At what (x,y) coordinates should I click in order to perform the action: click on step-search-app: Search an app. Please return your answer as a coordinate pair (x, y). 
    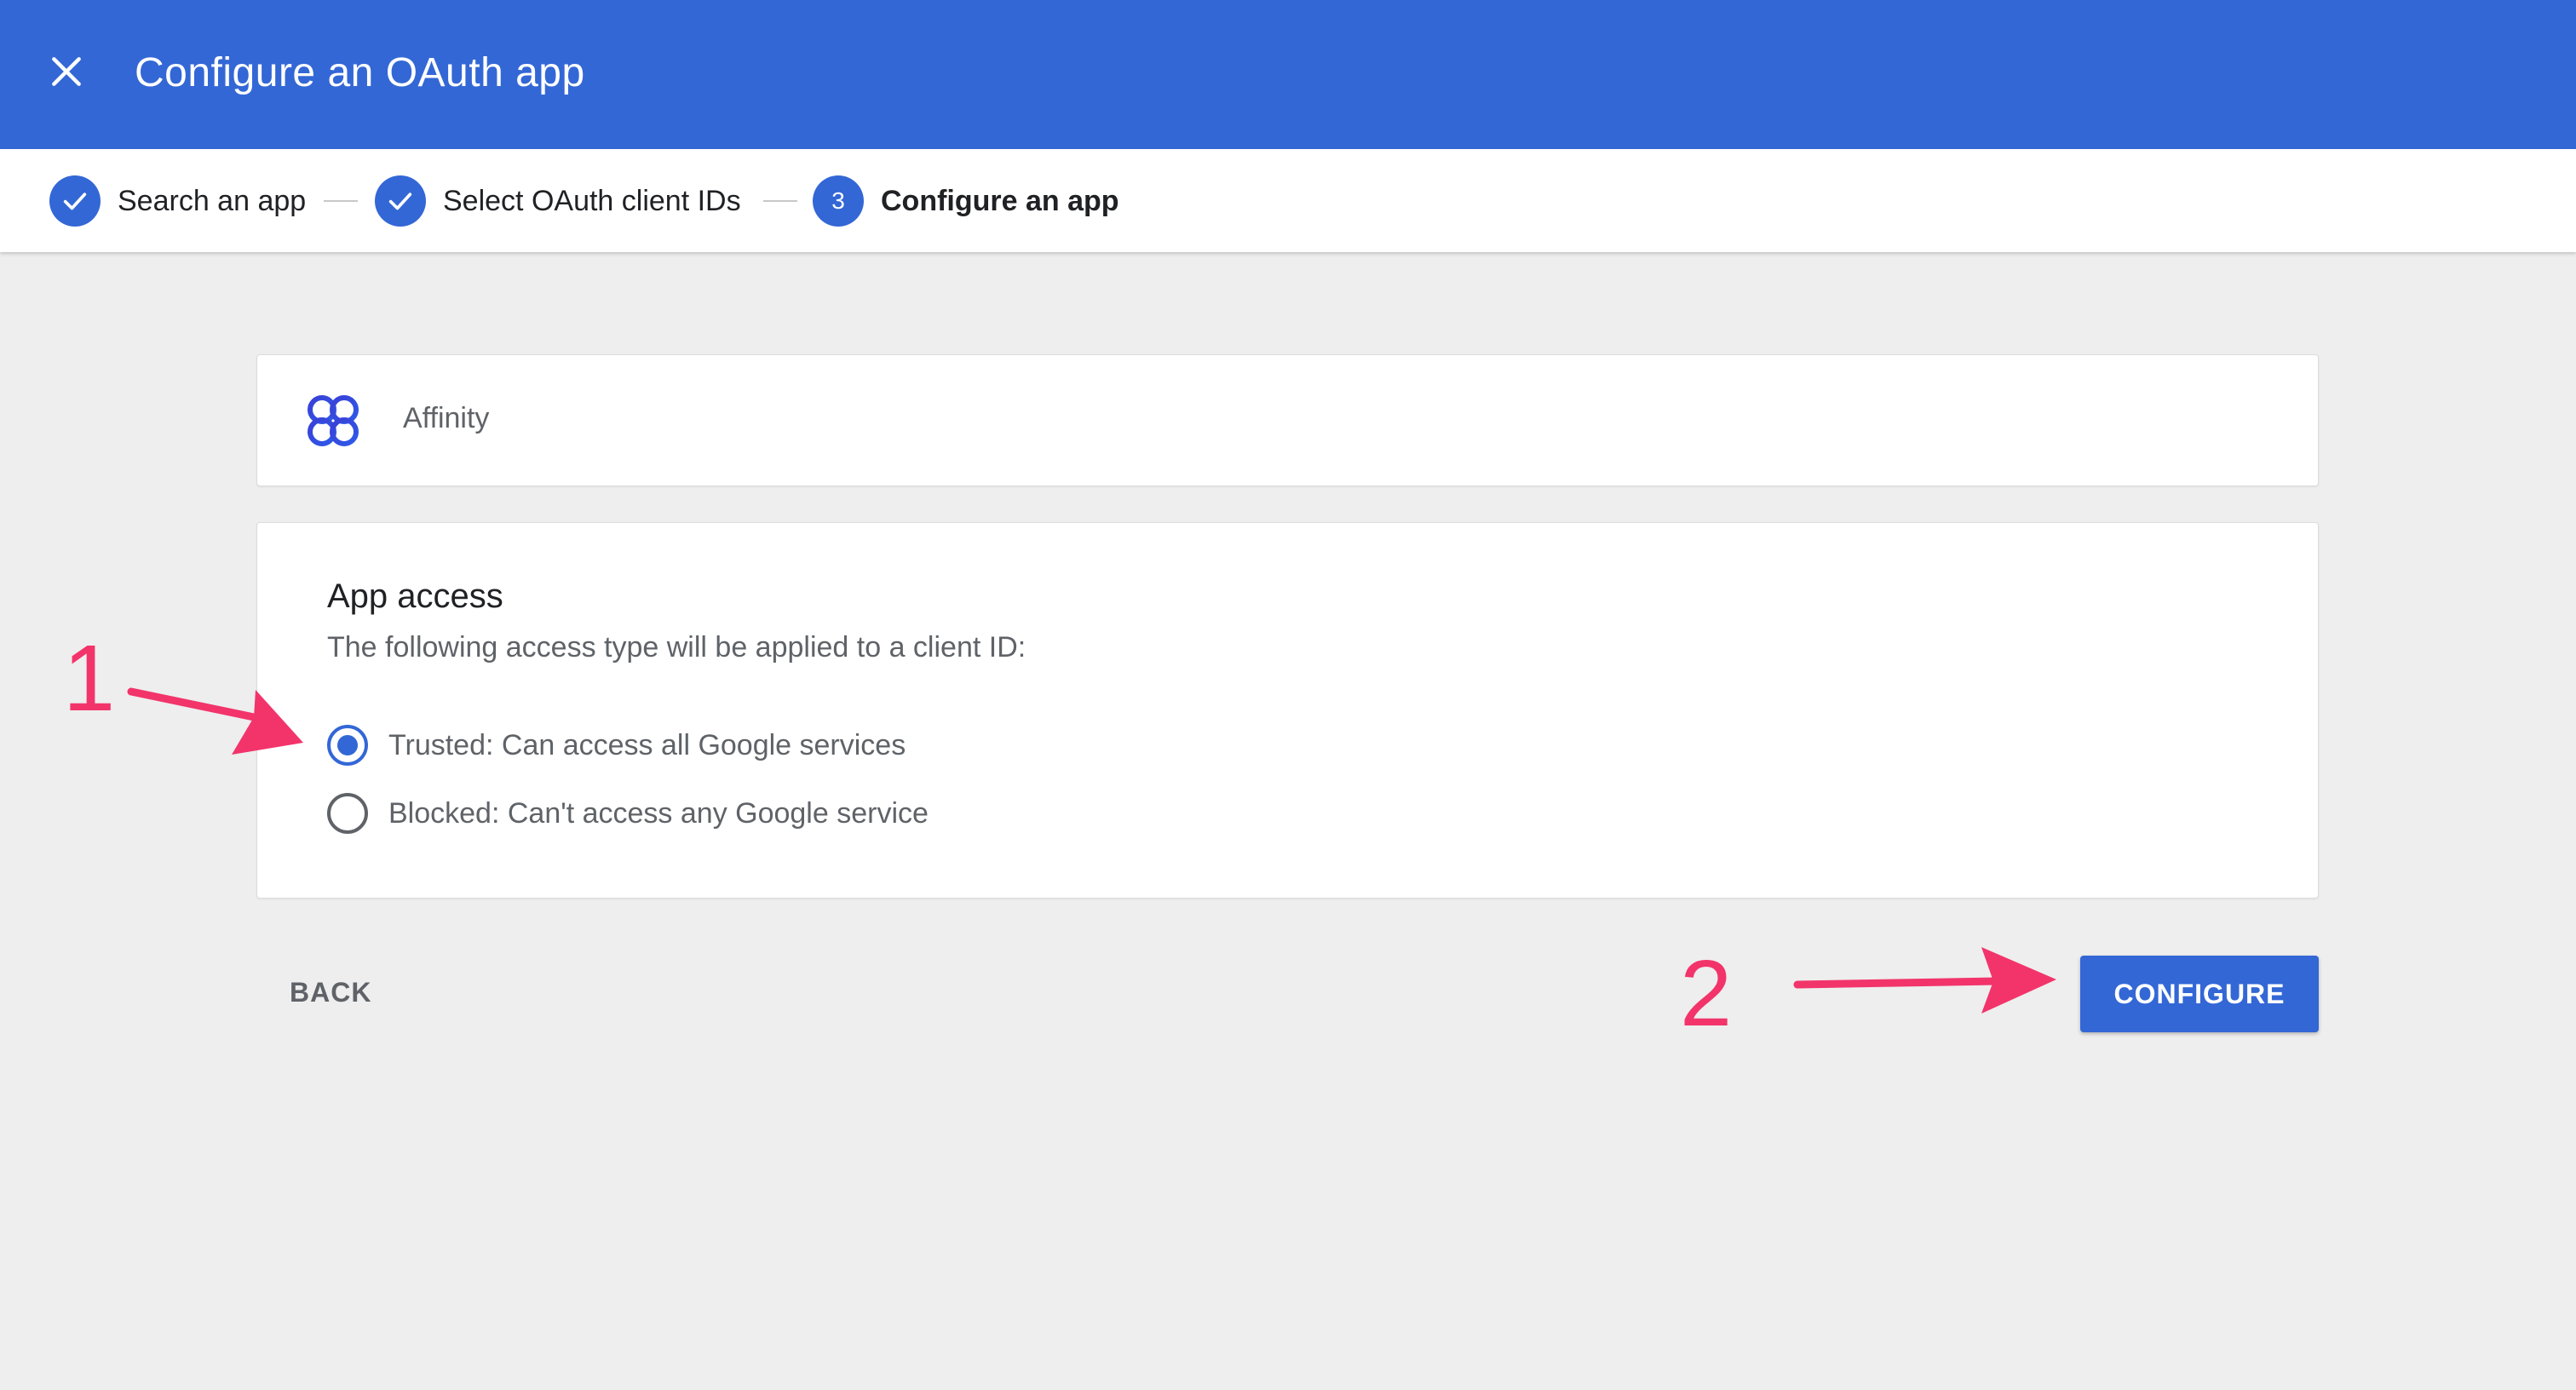
    Looking at the image, I should click on (177, 201).